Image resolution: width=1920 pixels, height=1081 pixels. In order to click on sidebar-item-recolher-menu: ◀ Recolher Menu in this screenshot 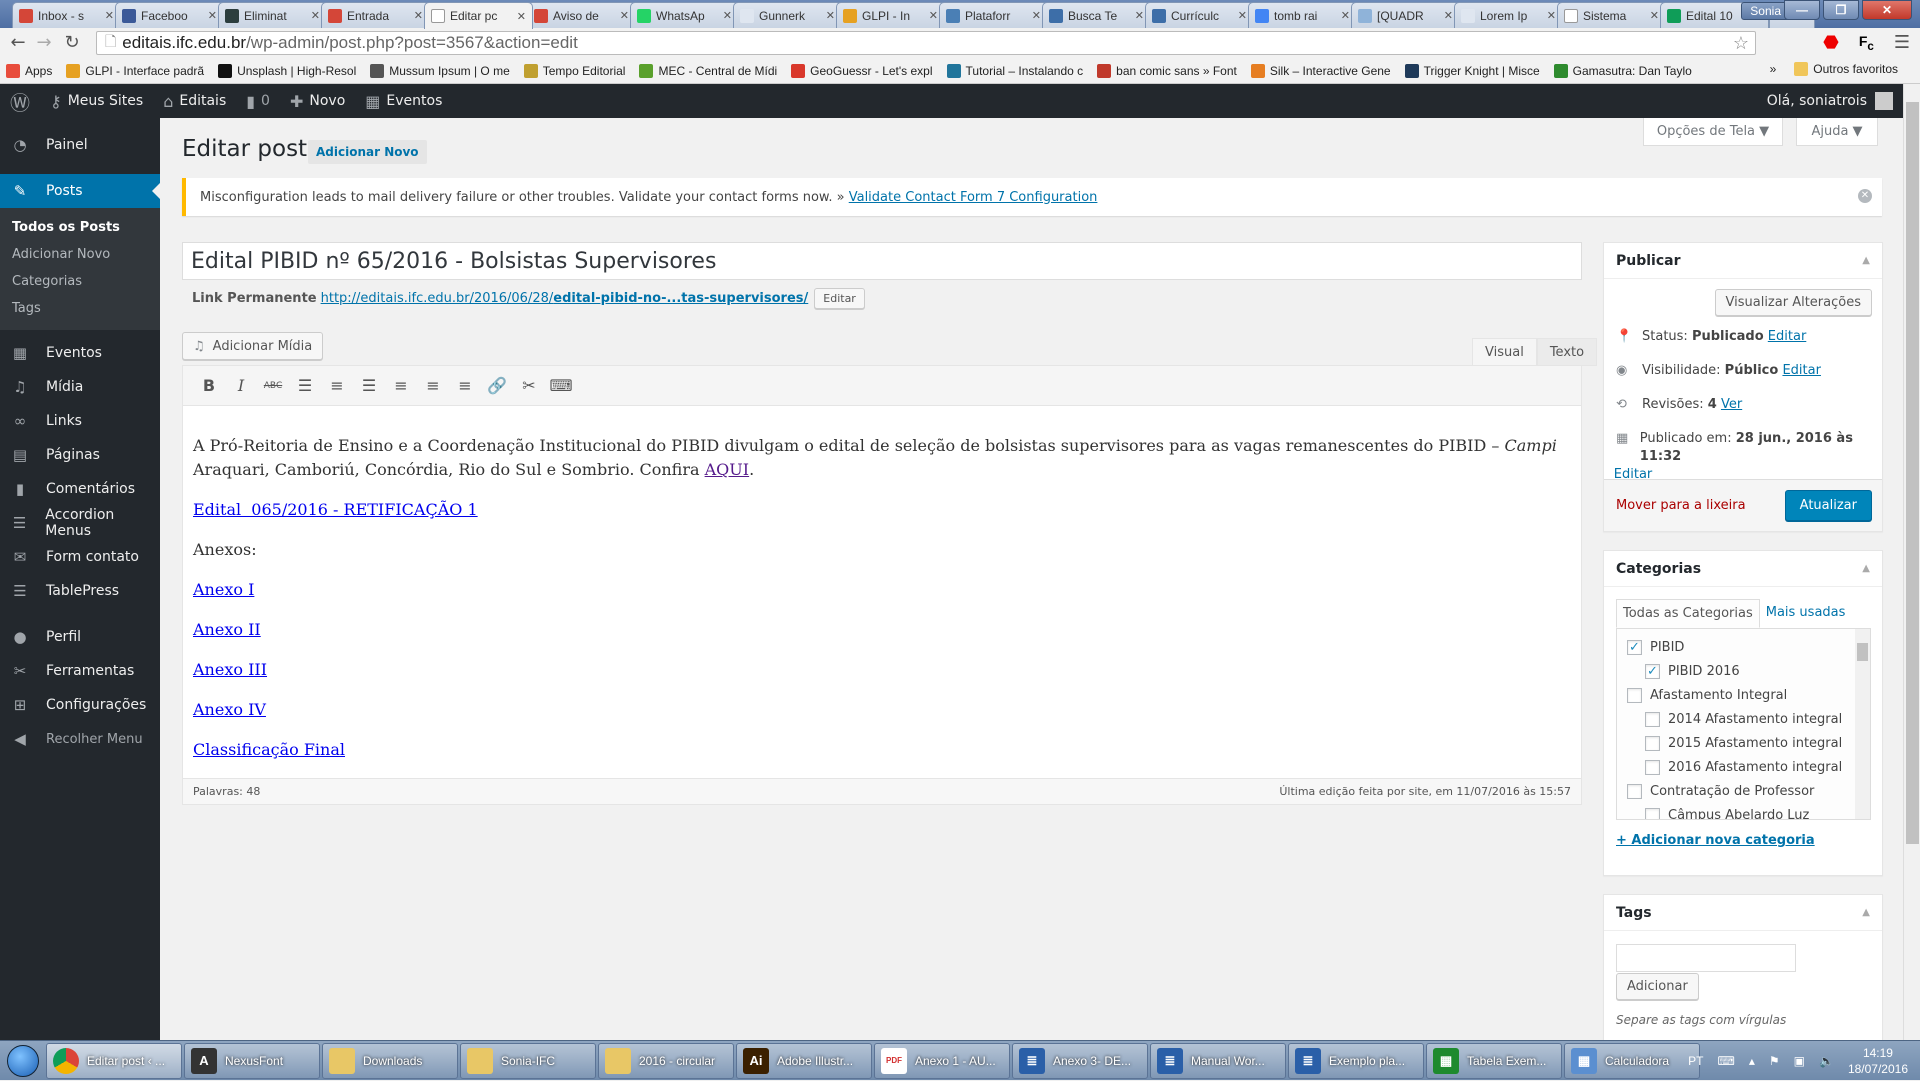, I will do `click(80, 739)`.